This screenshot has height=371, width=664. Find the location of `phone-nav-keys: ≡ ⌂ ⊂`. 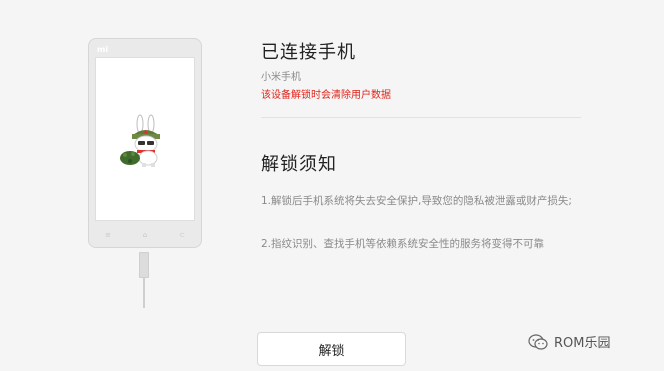

phone-nav-keys: ≡ ⌂ ⊂ is located at coordinates (145, 235).